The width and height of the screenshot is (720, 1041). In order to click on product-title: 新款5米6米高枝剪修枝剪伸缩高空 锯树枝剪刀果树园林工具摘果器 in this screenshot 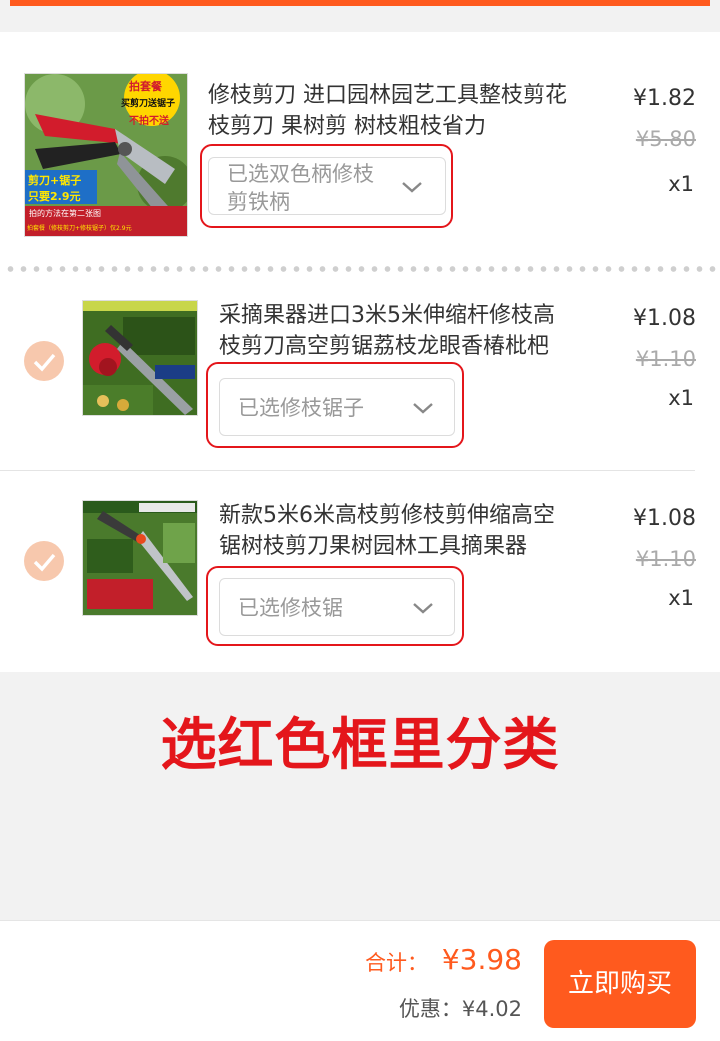, I will do `click(409, 531)`.